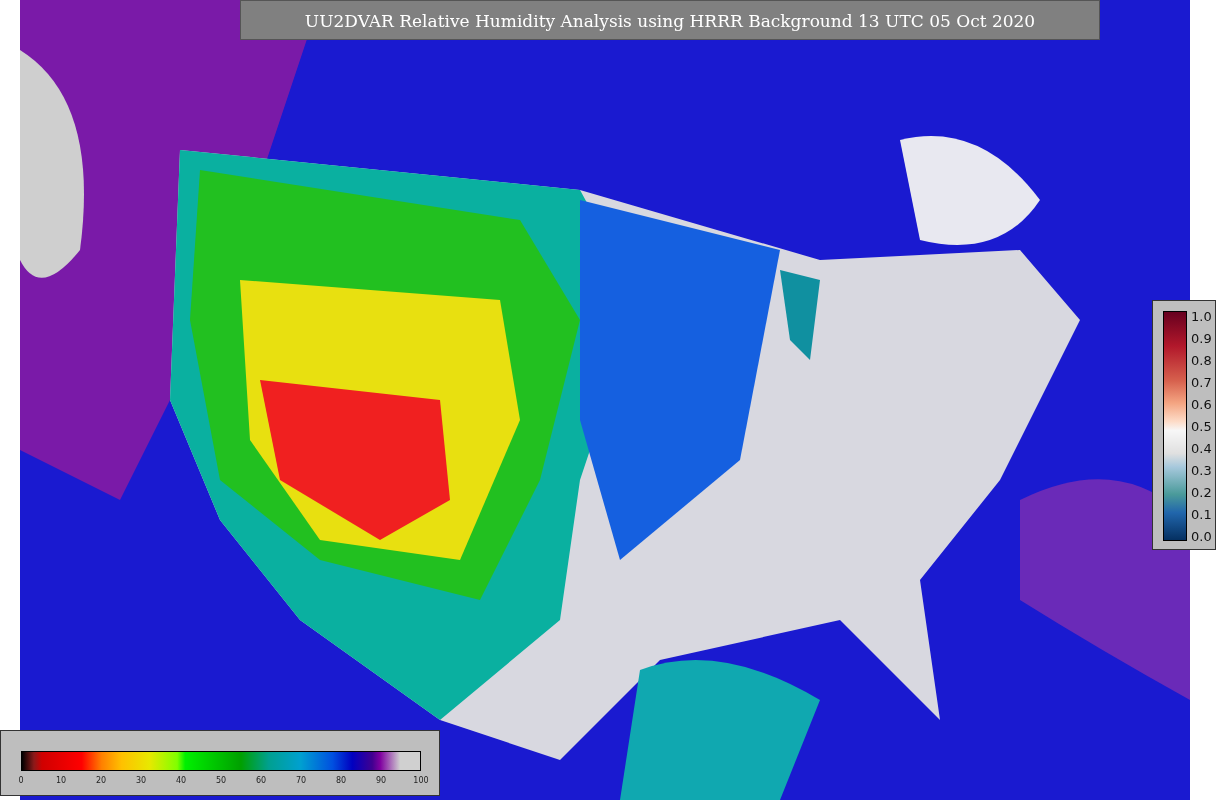 Image resolution: width=1216 pixels, height=800 pixels. What do you see at coordinates (101, 780) in the screenshot?
I see `tick-label: 20` at bounding box center [101, 780].